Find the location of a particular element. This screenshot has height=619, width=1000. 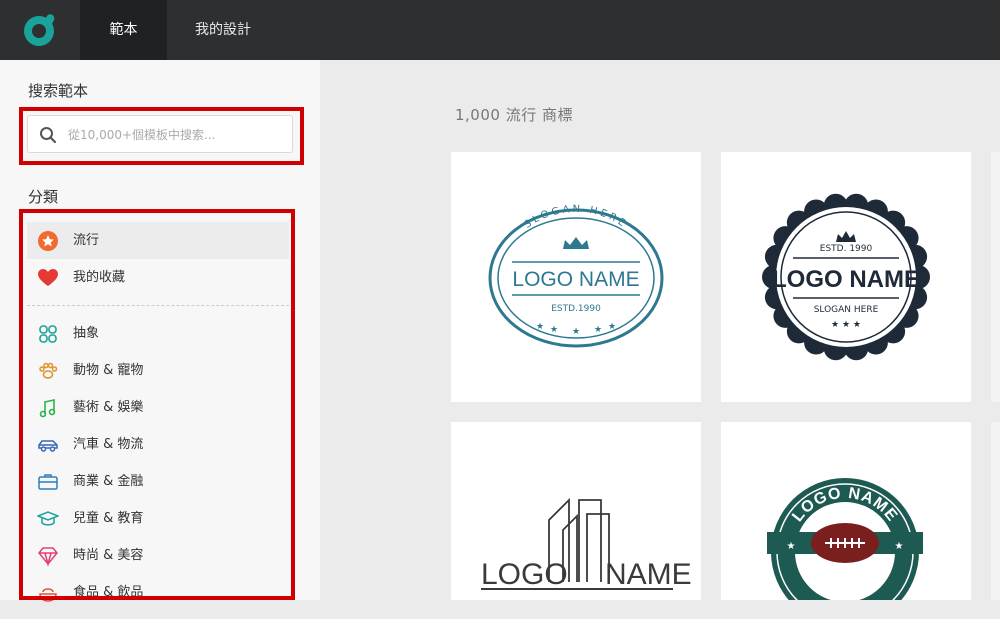

app-logo-icon is located at coordinates (40, 30).